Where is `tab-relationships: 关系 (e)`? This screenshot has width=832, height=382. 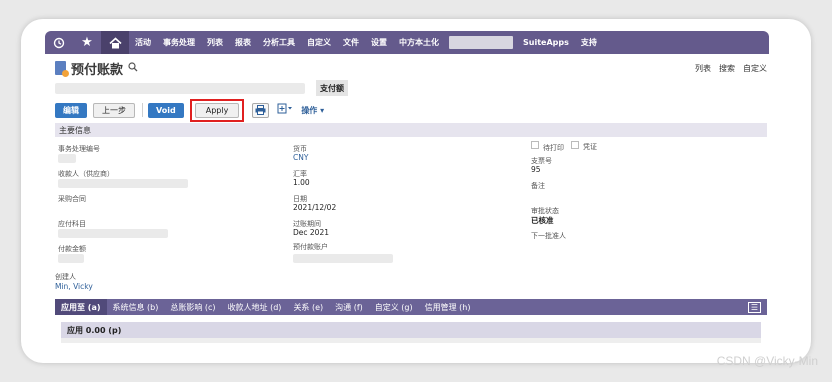 tab-relationships: 关系 (e) is located at coordinates (308, 307).